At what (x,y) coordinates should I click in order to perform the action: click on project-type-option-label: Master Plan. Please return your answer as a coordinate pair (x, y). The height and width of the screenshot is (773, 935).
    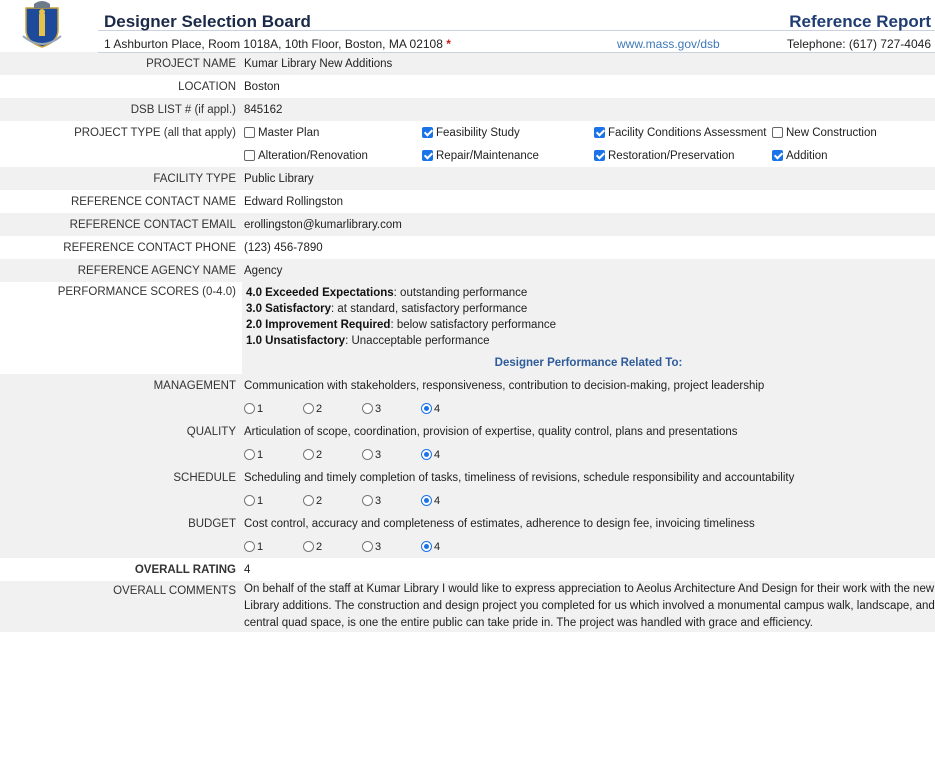
    Looking at the image, I should click on (289, 132).